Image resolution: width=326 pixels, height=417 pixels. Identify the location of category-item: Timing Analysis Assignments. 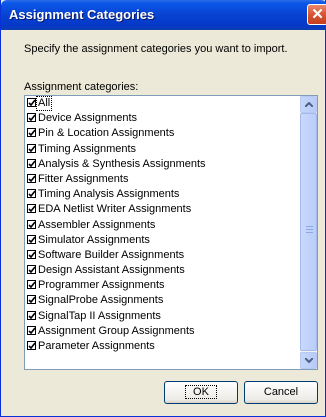
(162, 195).